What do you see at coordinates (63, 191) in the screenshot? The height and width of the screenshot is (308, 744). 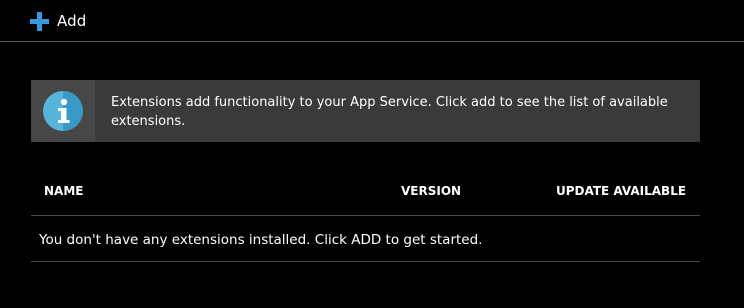 I see `column-header-name: NAME` at bounding box center [63, 191].